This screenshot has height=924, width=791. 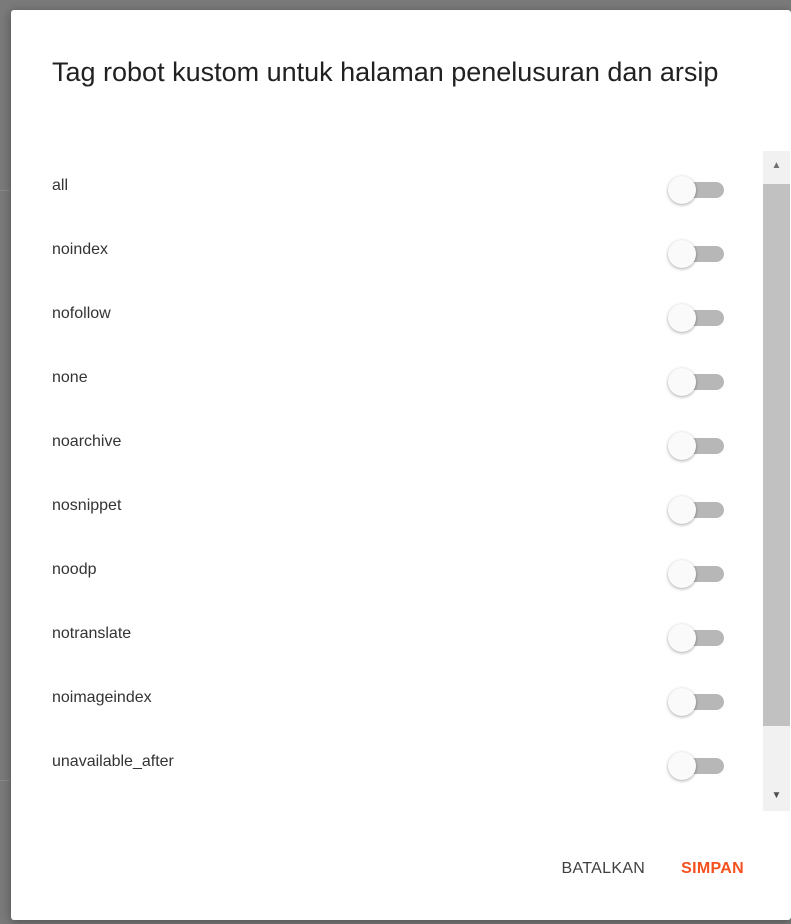 What do you see at coordinates (74, 569) in the screenshot?
I see `robot-tag-label: noodp` at bounding box center [74, 569].